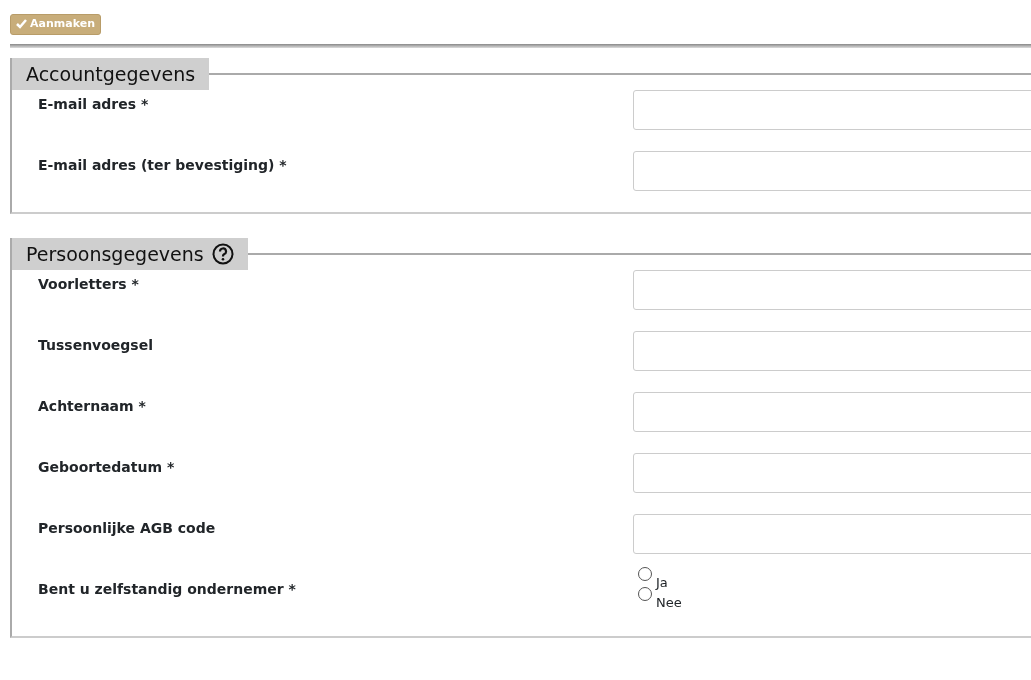 This screenshot has width=1031, height=680. Describe the element at coordinates (92, 406) in the screenshot. I see `field-label: Achternaam *` at that location.